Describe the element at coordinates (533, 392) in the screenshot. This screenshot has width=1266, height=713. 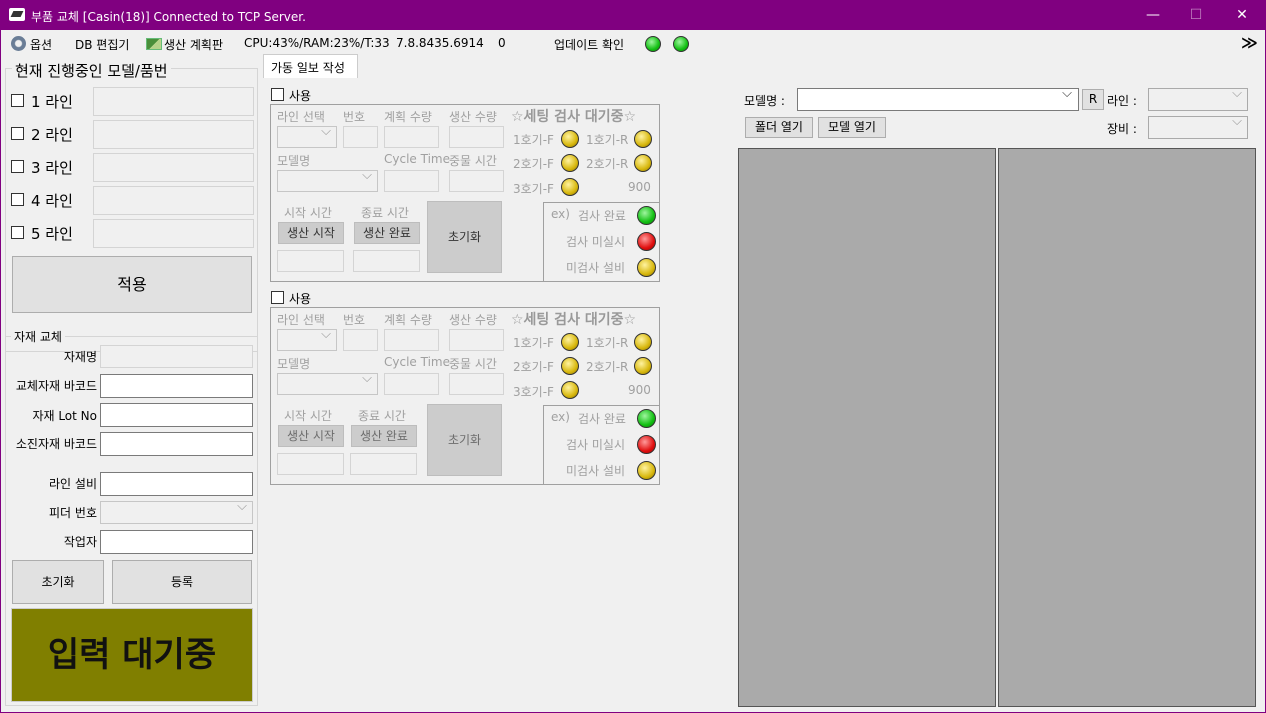
I see `block-2-f3-label: 3호기-F` at that location.